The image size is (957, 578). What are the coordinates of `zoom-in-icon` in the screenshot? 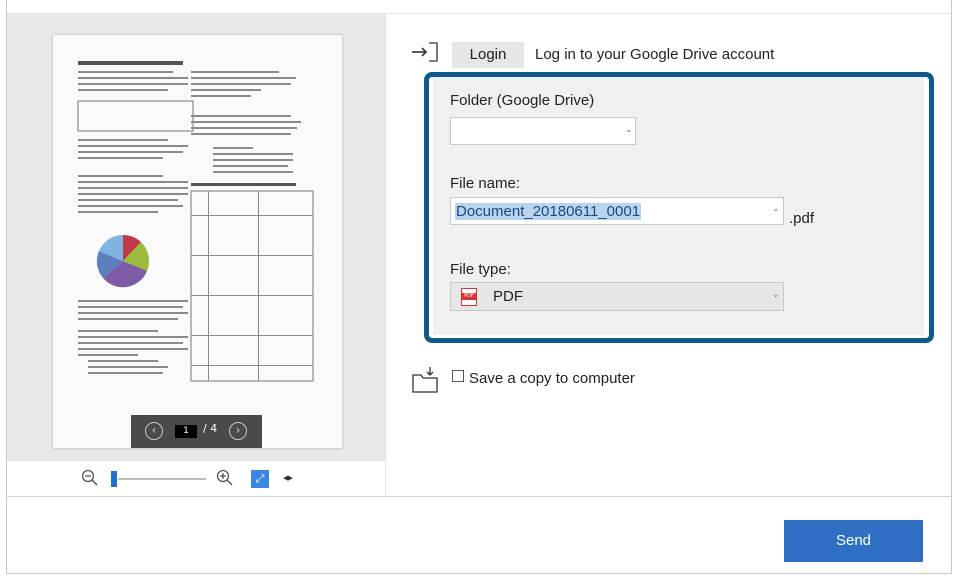 It's located at (225, 480).